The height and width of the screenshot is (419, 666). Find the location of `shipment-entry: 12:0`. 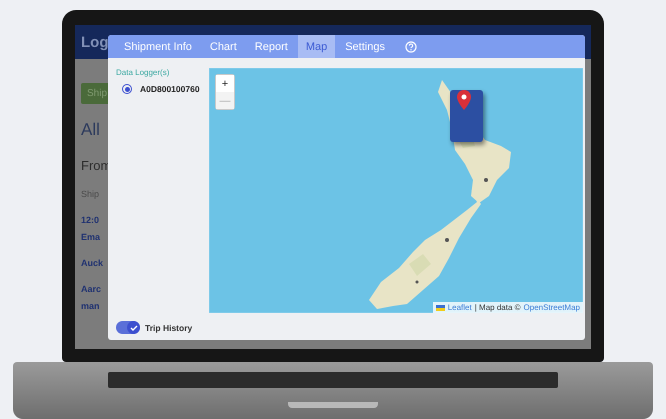

shipment-entry: 12:0 is located at coordinates (90, 220).